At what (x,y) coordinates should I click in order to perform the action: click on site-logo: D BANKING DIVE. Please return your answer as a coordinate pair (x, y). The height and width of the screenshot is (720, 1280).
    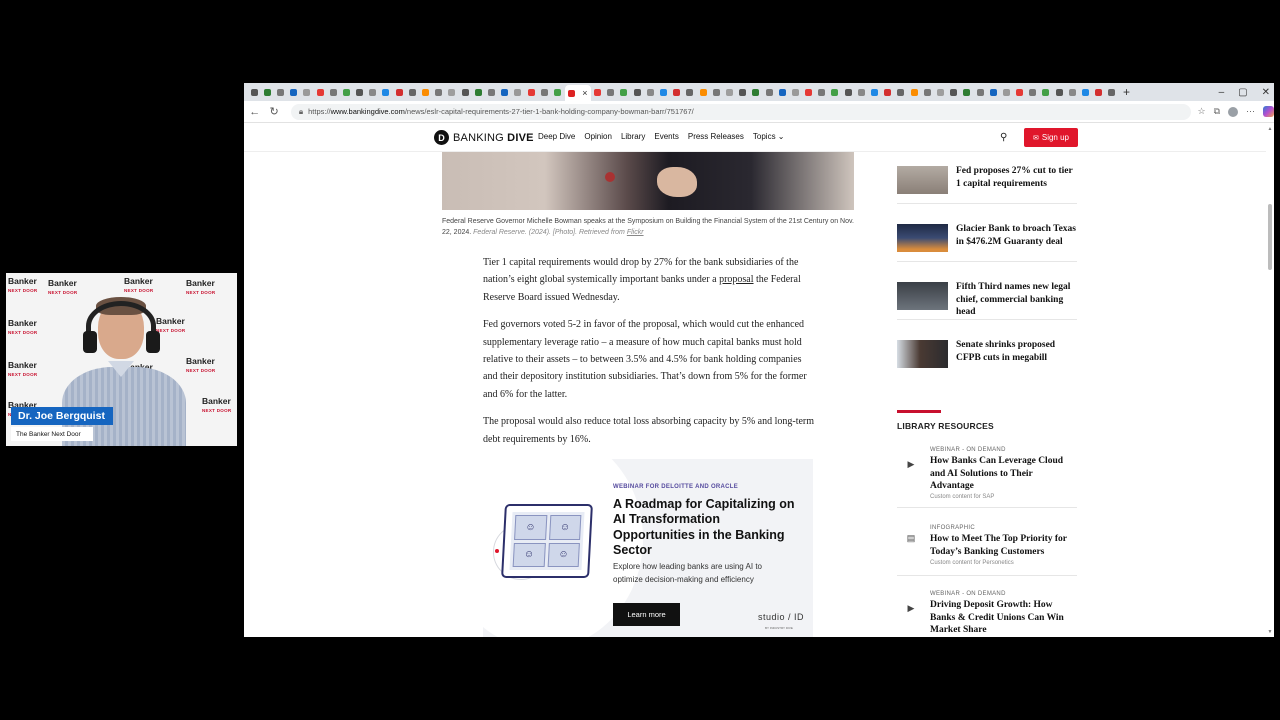
    Looking at the image, I should click on (484, 137).